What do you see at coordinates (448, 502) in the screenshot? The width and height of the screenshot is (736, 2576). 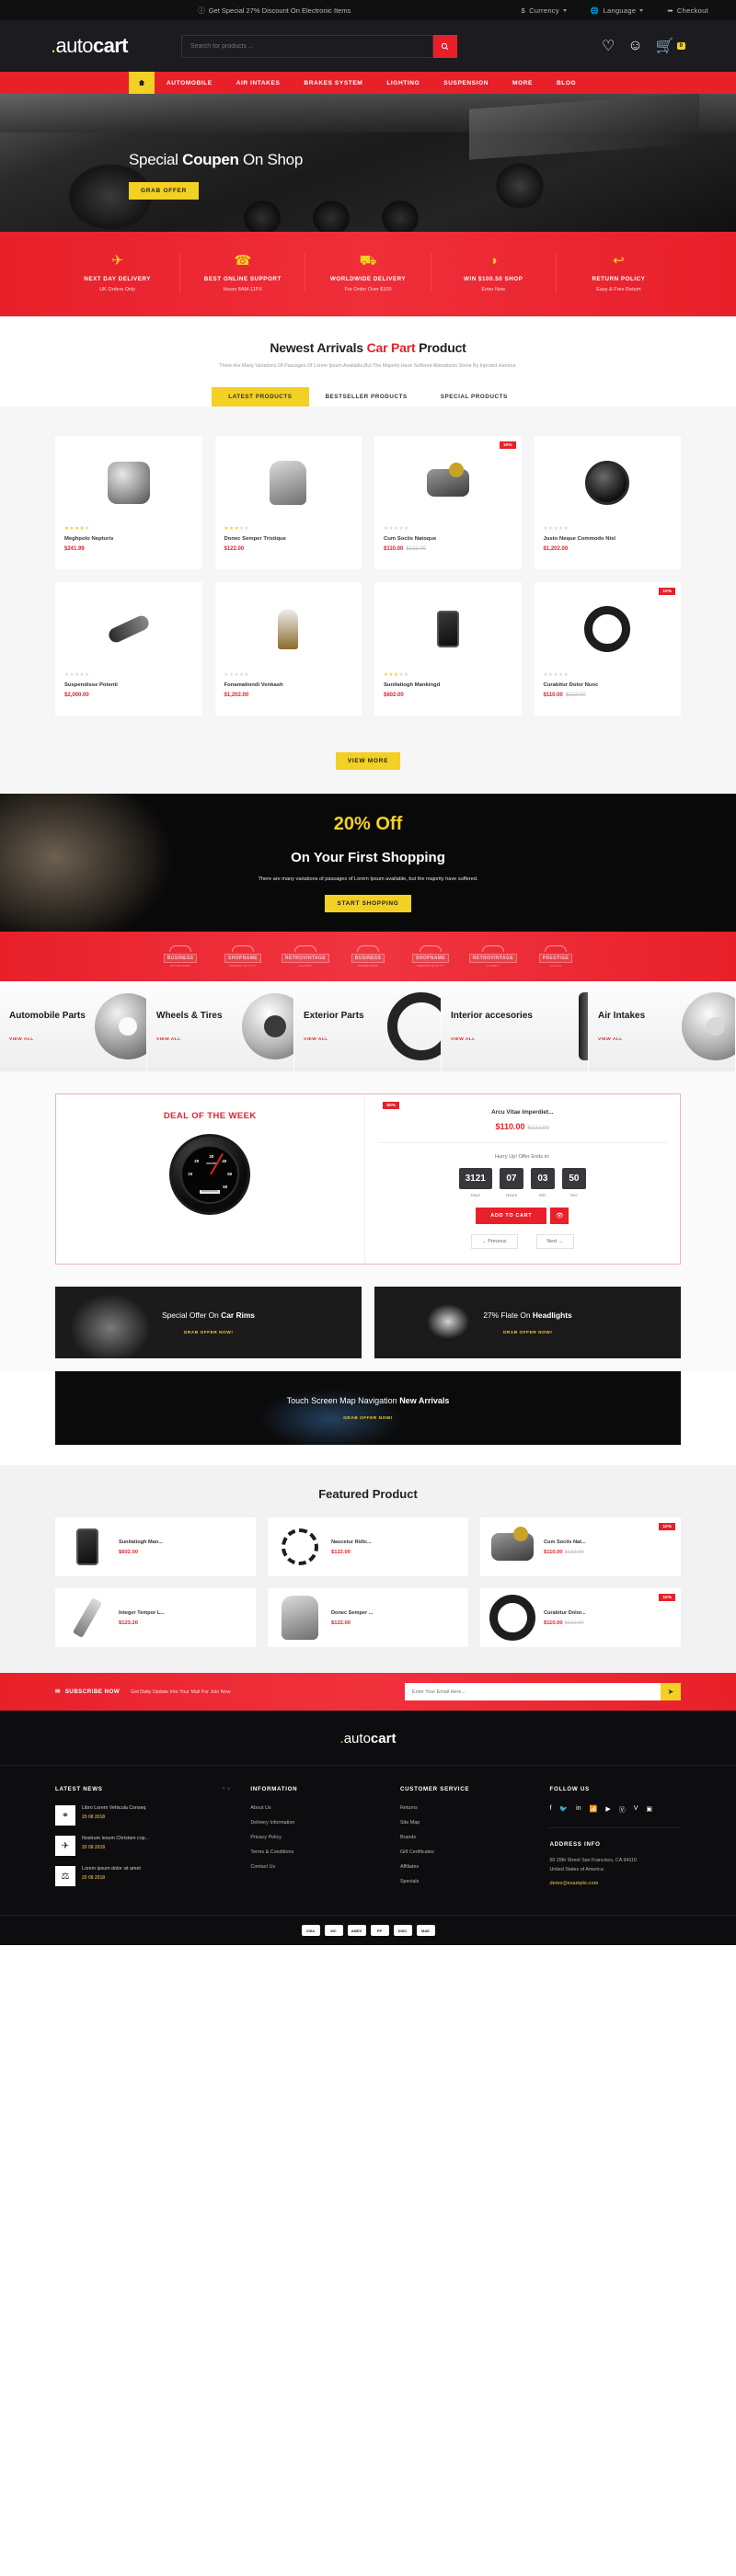 I see `product-card: 10% ★★★★★ Cum Sociis Natoque $110.00 $122.00` at bounding box center [448, 502].